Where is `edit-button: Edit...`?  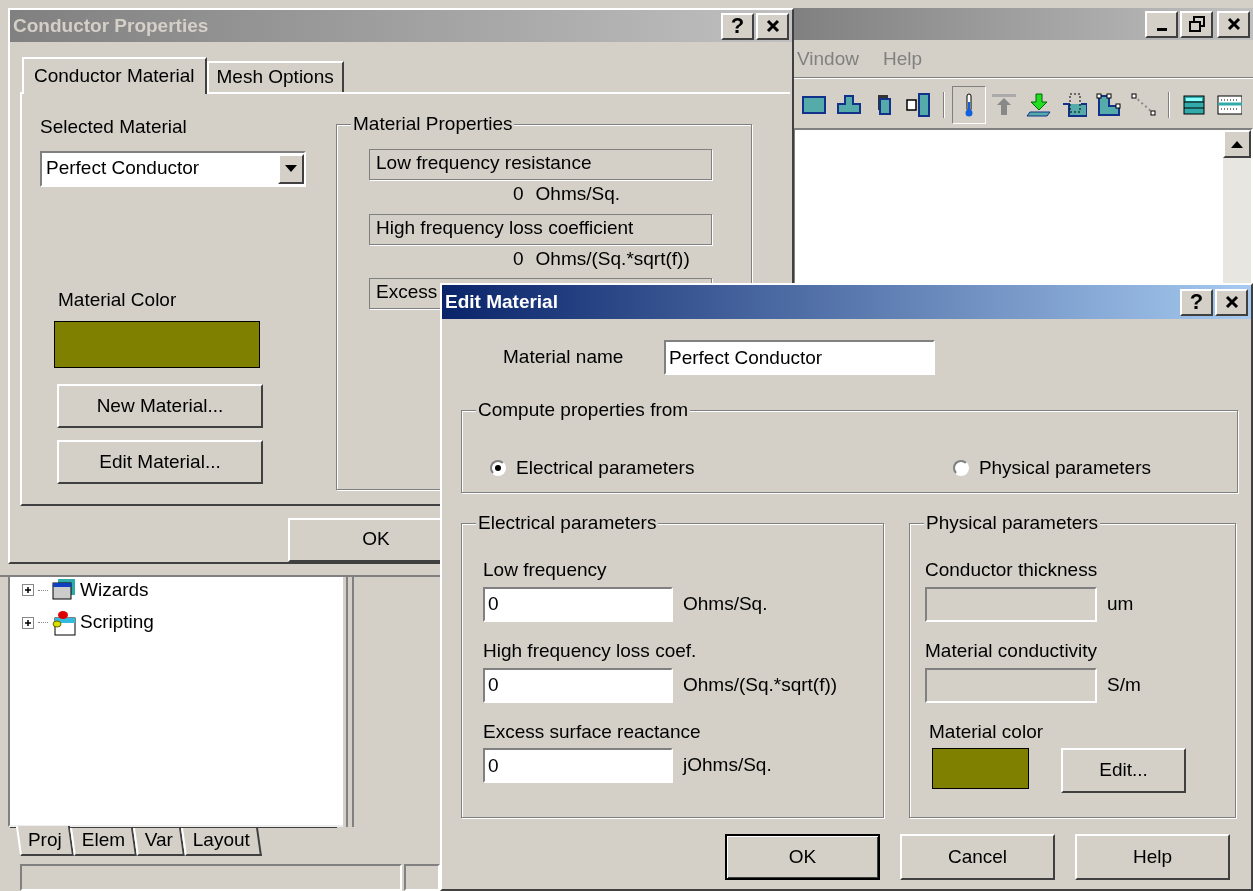 edit-button: Edit... is located at coordinates (1123, 771).